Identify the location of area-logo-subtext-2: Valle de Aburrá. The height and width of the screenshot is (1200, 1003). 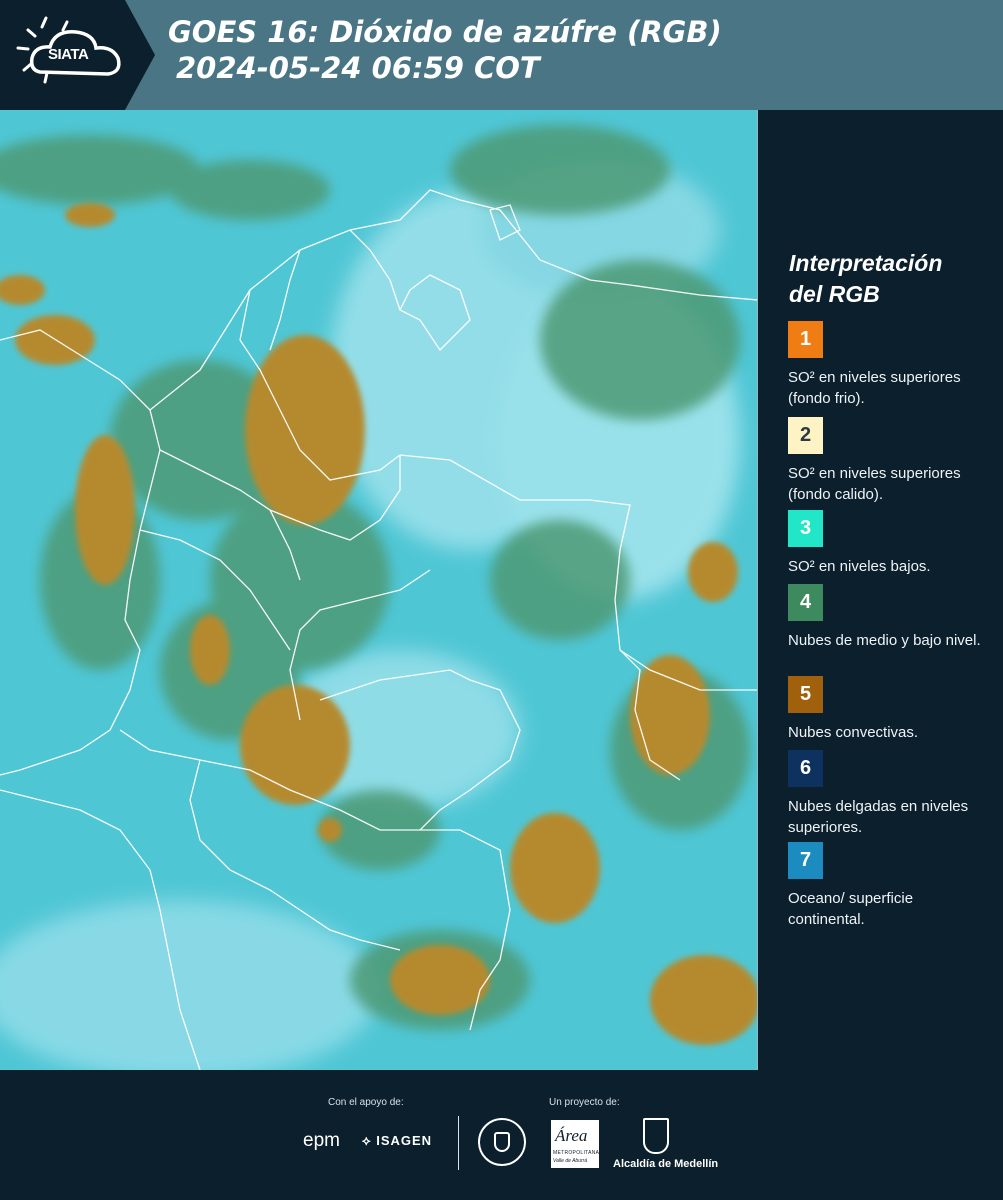
(570, 1161).